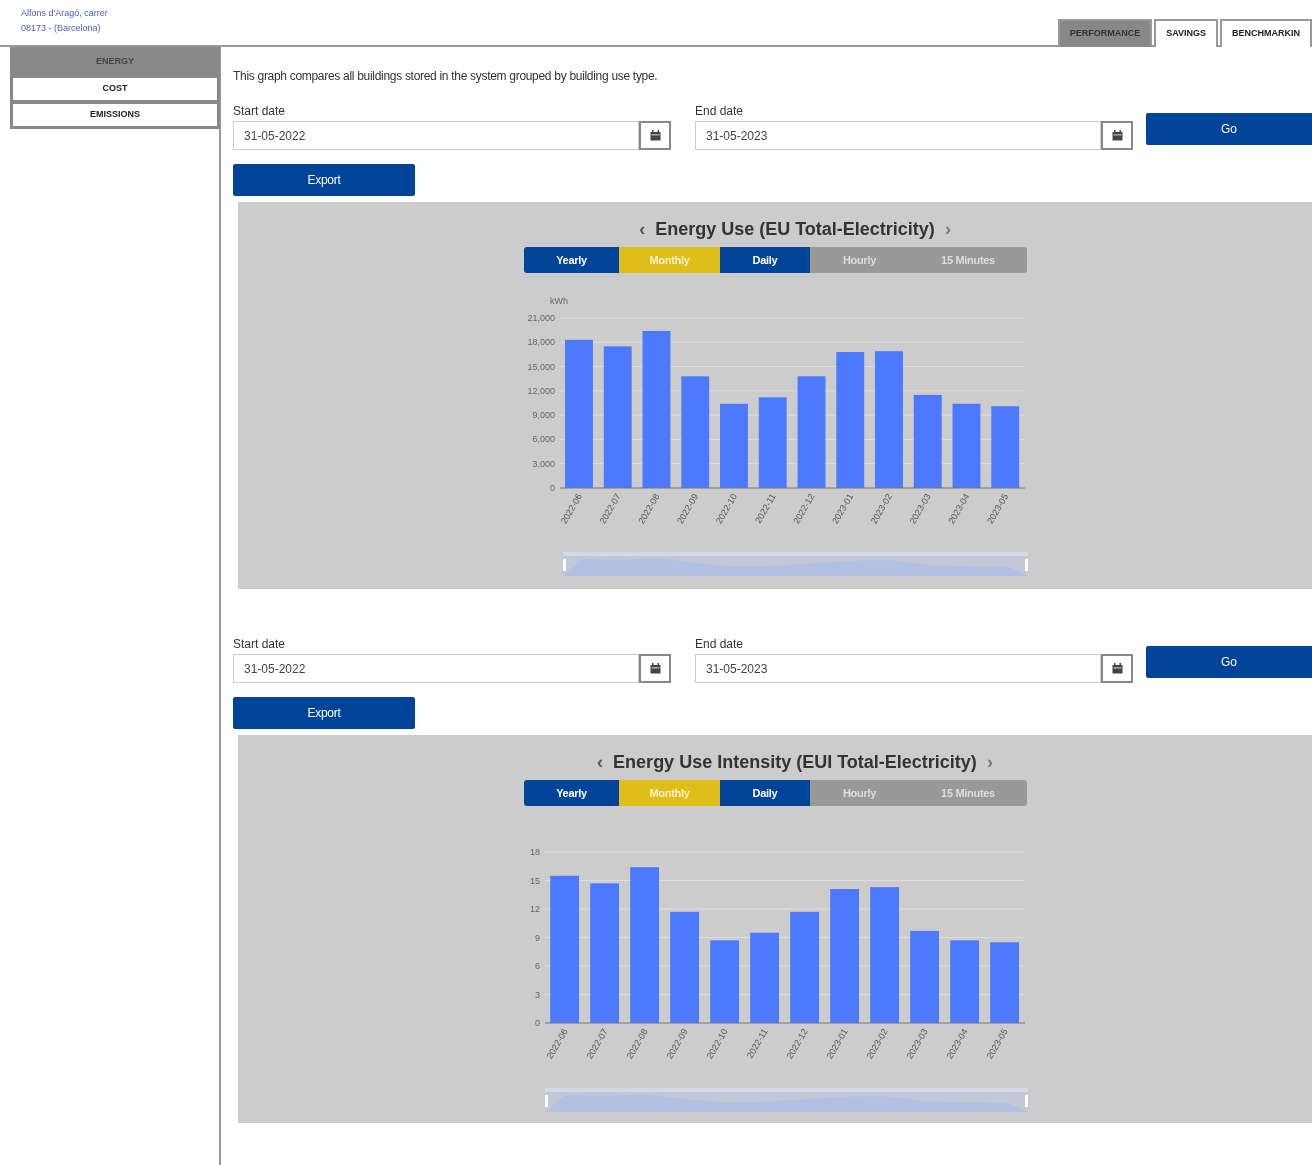  Describe the element at coordinates (537, 966) in the screenshot. I see `axis-tick-label: 6` at that location.